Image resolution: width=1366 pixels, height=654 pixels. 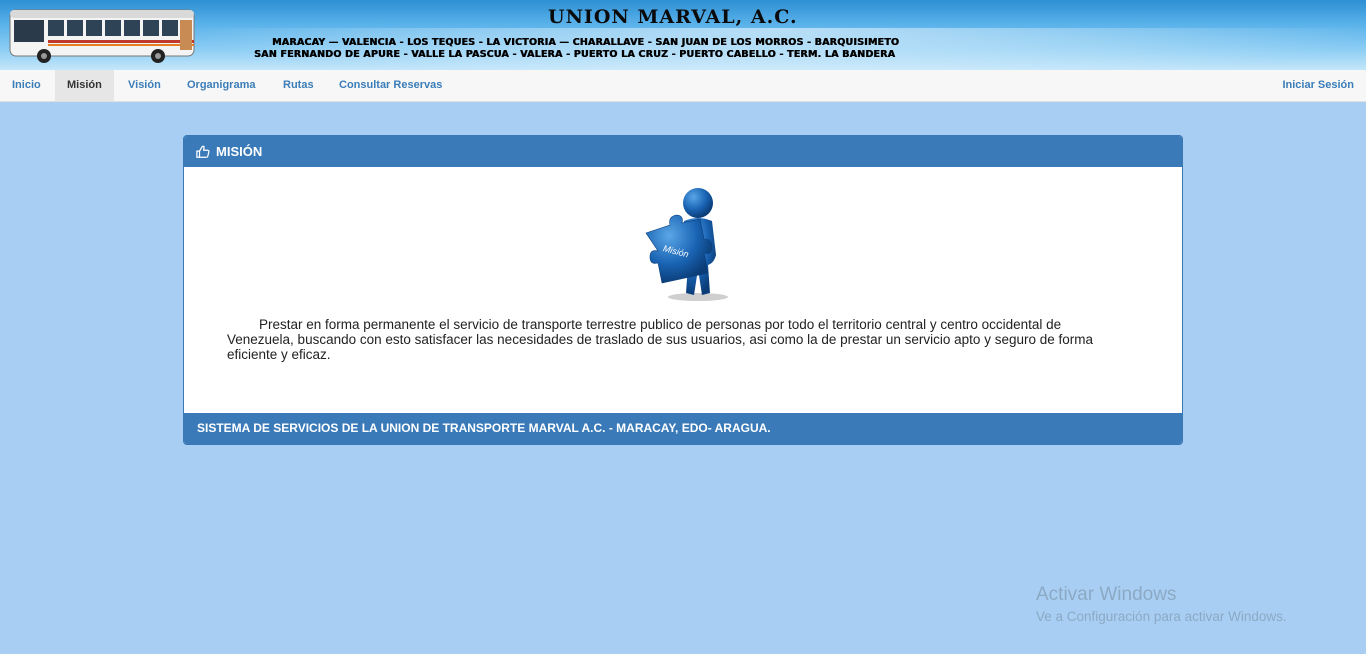 I want to click on puzzle-person-image: Misión, so click(x=686, y=244).